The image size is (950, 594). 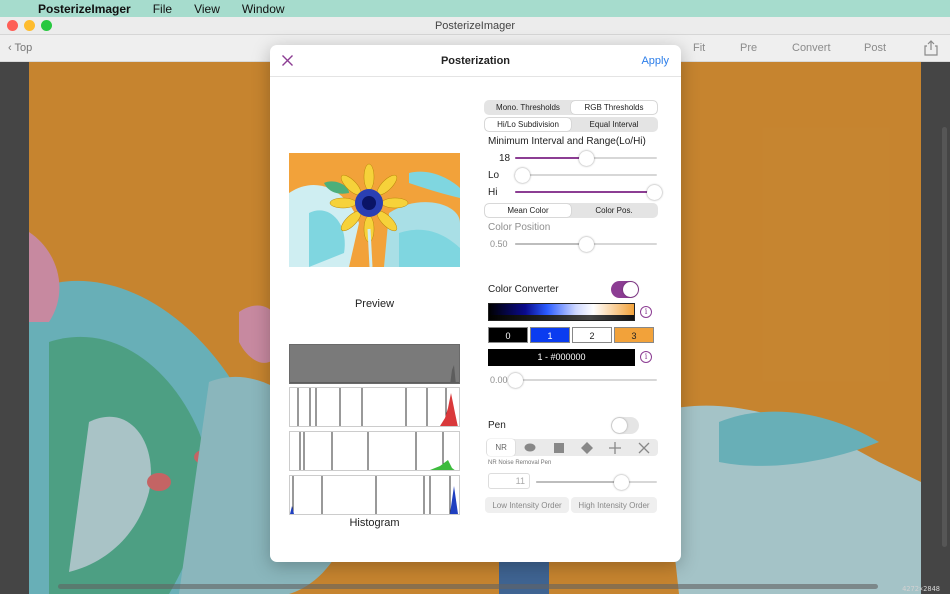 I want to click on menu-bar: PosterizeImager File View Window, so click(x=475, y=8).